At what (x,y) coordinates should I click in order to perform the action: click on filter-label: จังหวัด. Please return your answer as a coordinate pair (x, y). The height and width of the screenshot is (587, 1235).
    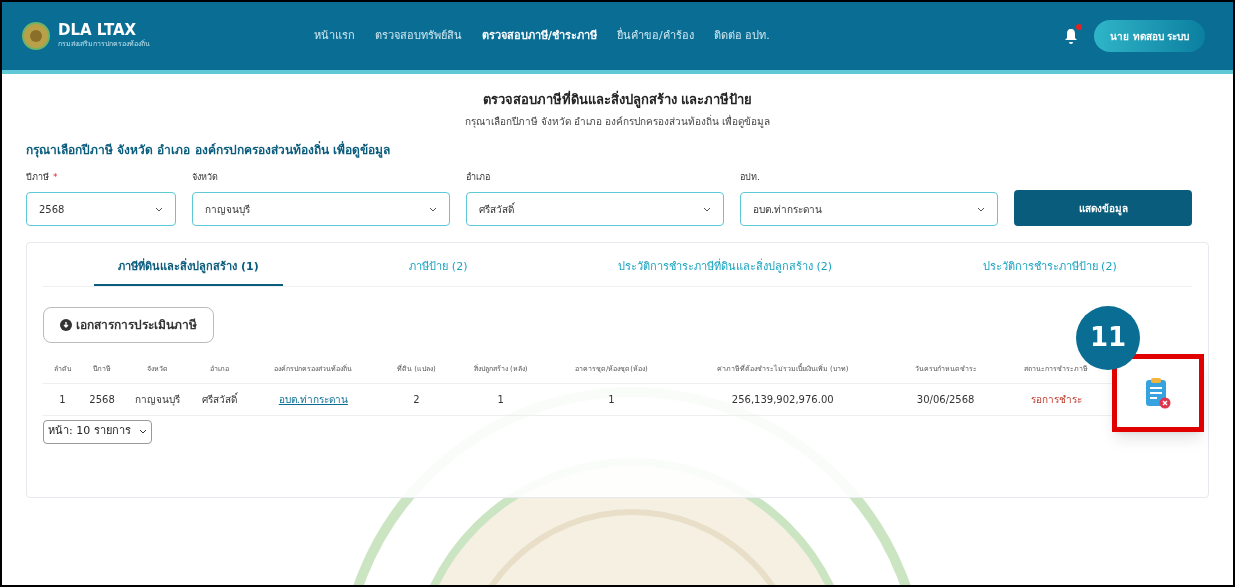
    Looking at the image, I should click on (205, 177).